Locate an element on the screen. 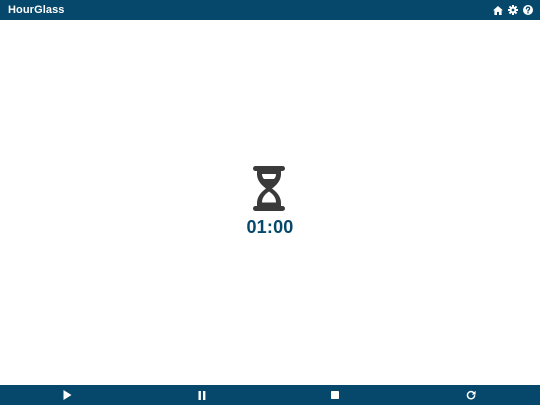 This screenshot has height=405, width=540. title-actions is located at coordinates (513, 10).